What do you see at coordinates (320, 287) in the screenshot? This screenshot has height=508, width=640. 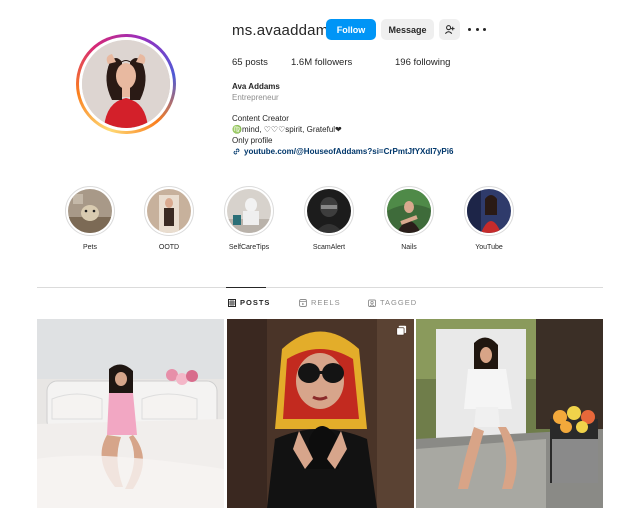 I see `tabs-divider` at bounding box center [320, 287].